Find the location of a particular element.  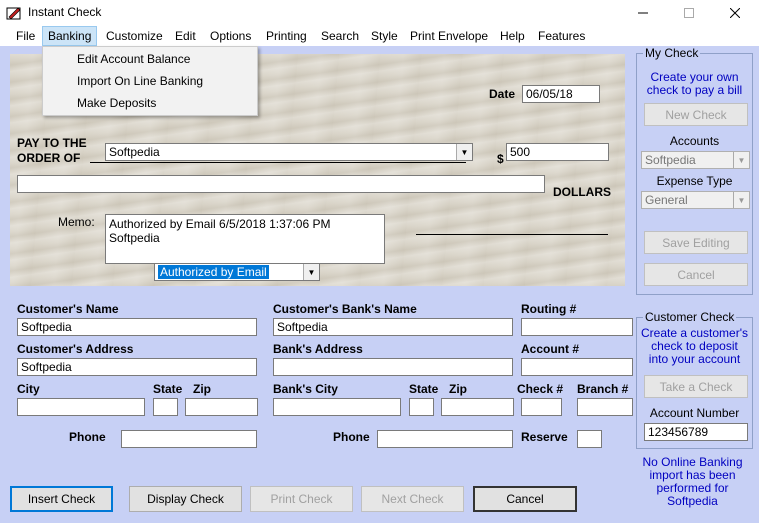

menu-options: Options is located at coordinates (230, 36).